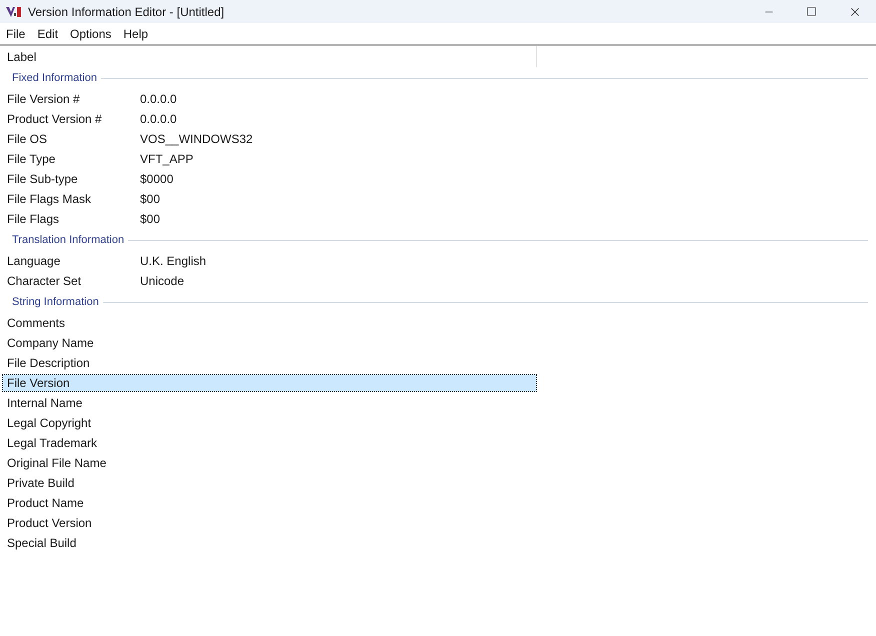 The width and height of the screenshot is (876, 636). What do you see at coordinates (173, 261) in the screenshot?
I see `field-value: U.K. English` at bounding box center [173, 261].